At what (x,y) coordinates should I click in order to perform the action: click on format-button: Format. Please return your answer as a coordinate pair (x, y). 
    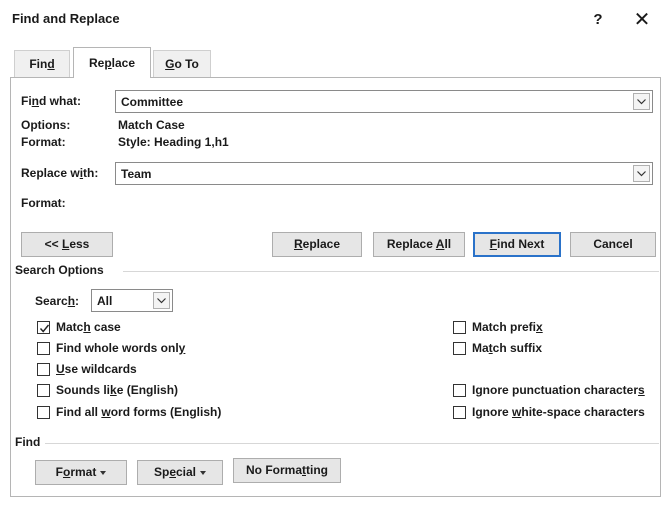
    Looking at the image, I should click on (81, 472).